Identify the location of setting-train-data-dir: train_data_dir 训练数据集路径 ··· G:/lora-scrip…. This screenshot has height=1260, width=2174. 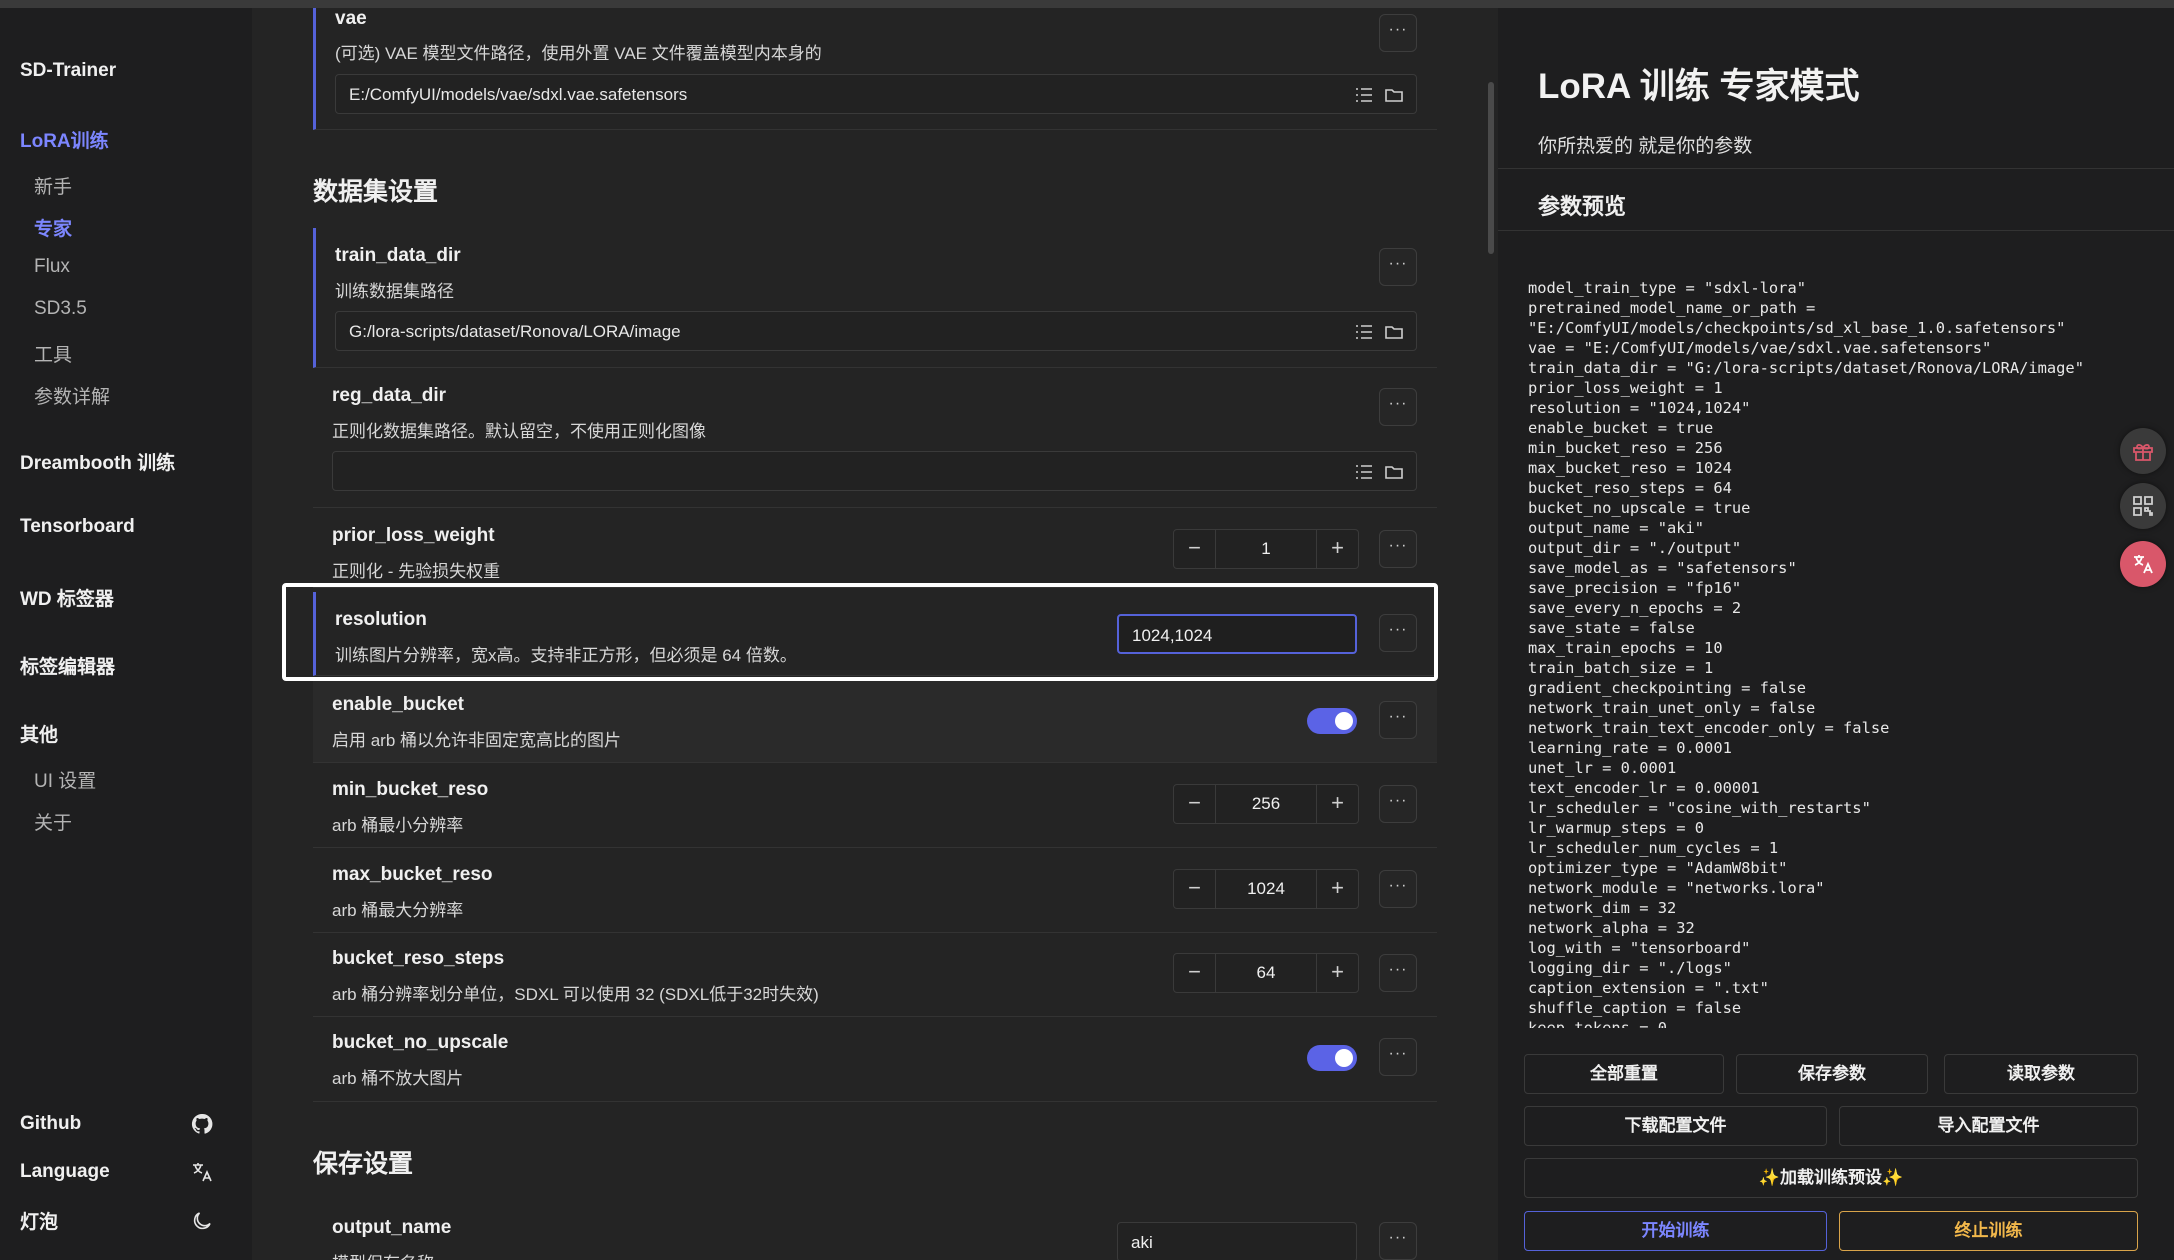
(875, 298).